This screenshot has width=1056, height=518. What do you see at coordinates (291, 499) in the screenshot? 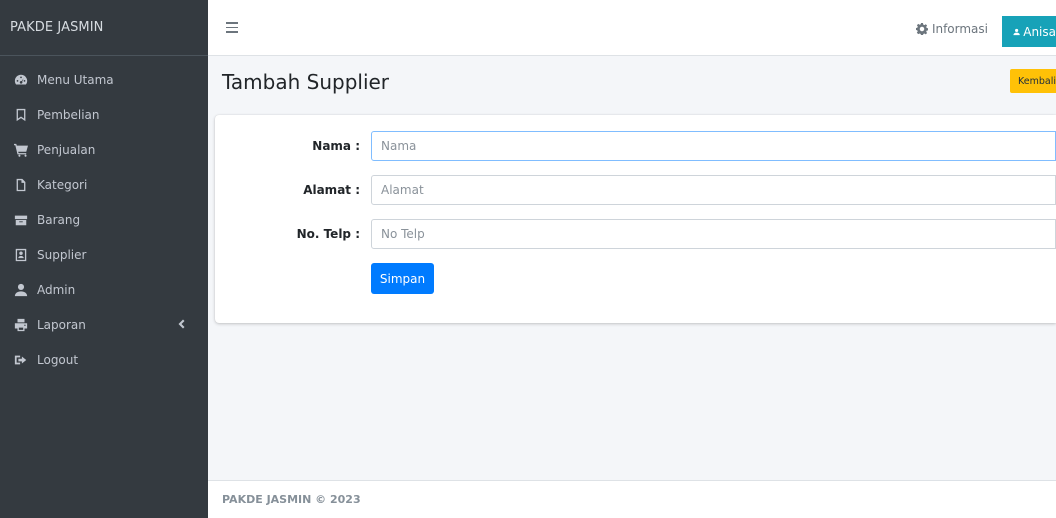
I see `footer-copyright: PAKDE JASMIN © 2023` at bounding box center [291, 499].